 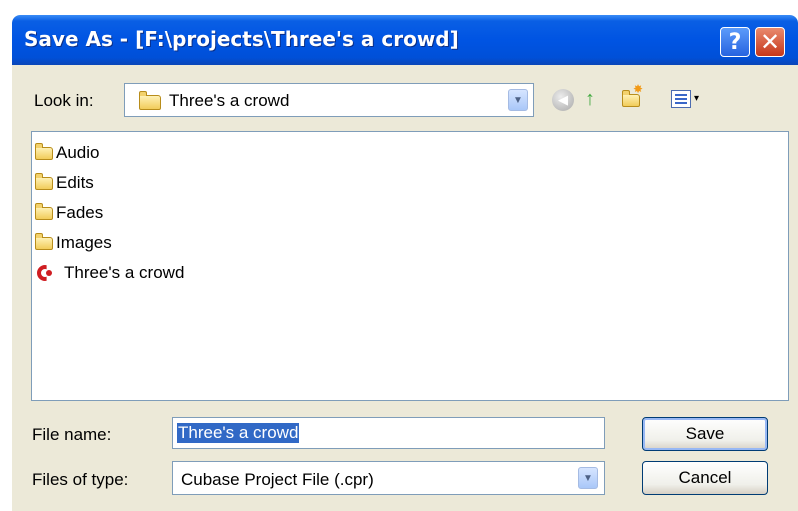 I want to click on look-in-value: Three's a crowd, so click(x=229, y=100).